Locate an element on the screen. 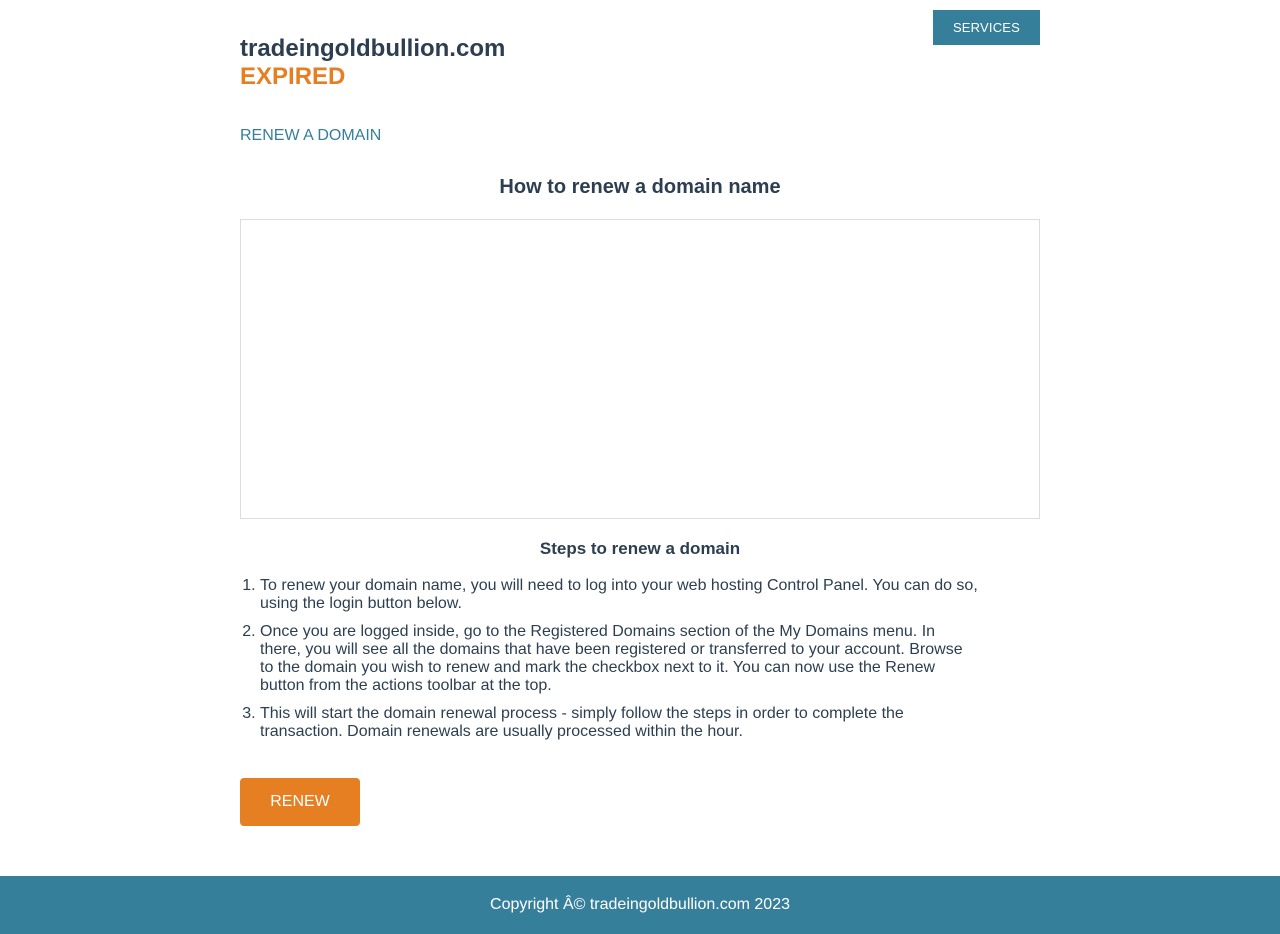 This screenshot has width=1280, height=934. domain-name: tradeingoldbullion.com is located at coordinates (373, 48).